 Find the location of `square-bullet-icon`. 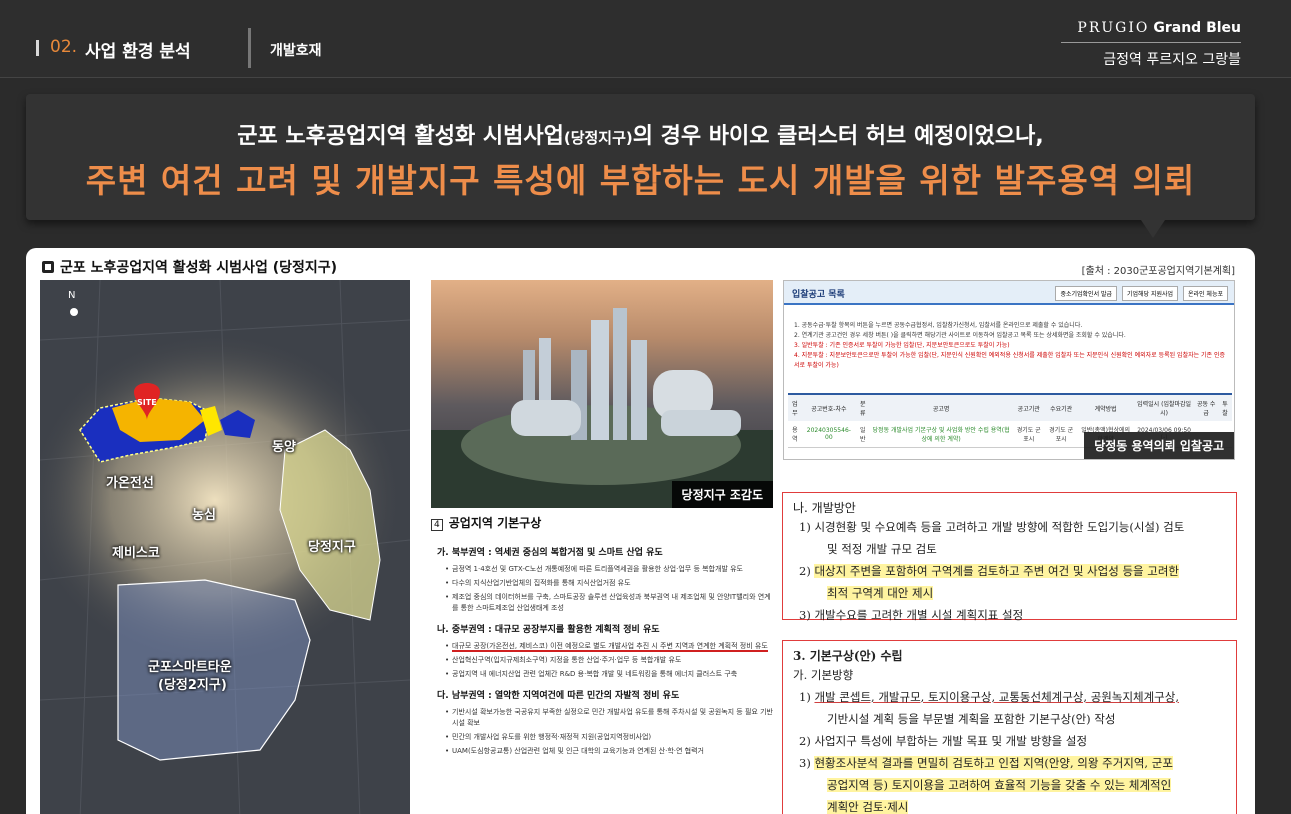

square-bullet-icon is located at coordinates (48, 267).